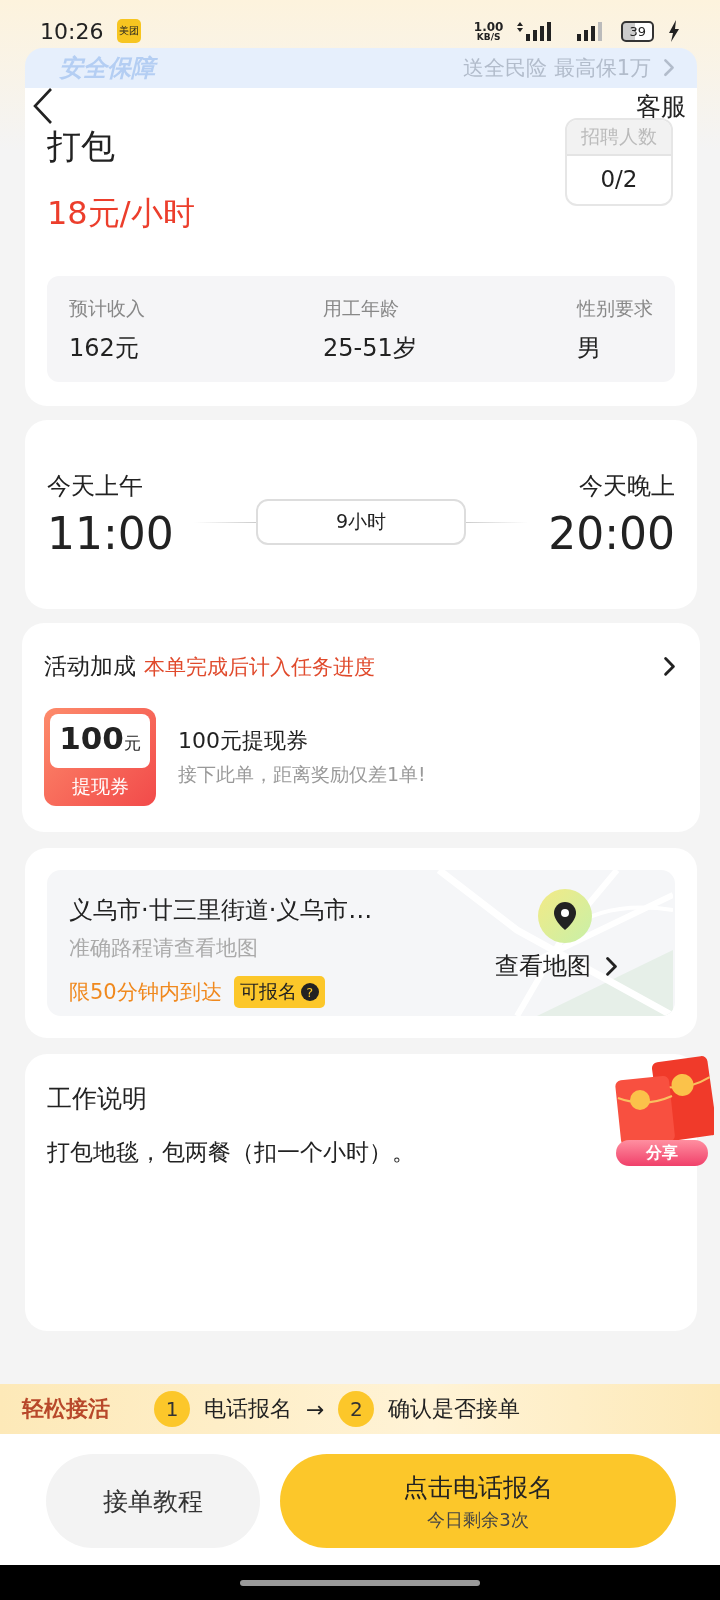 Image resolution: width=720 pixels, height=1600 pixels. I want to click on start-time: 11:00, so click(110, 533).